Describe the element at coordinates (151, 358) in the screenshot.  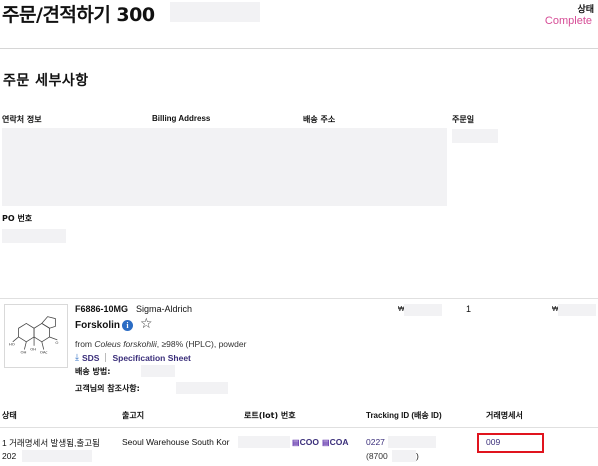
I see `specification-sheet-link: Specification Sheet` at that location.